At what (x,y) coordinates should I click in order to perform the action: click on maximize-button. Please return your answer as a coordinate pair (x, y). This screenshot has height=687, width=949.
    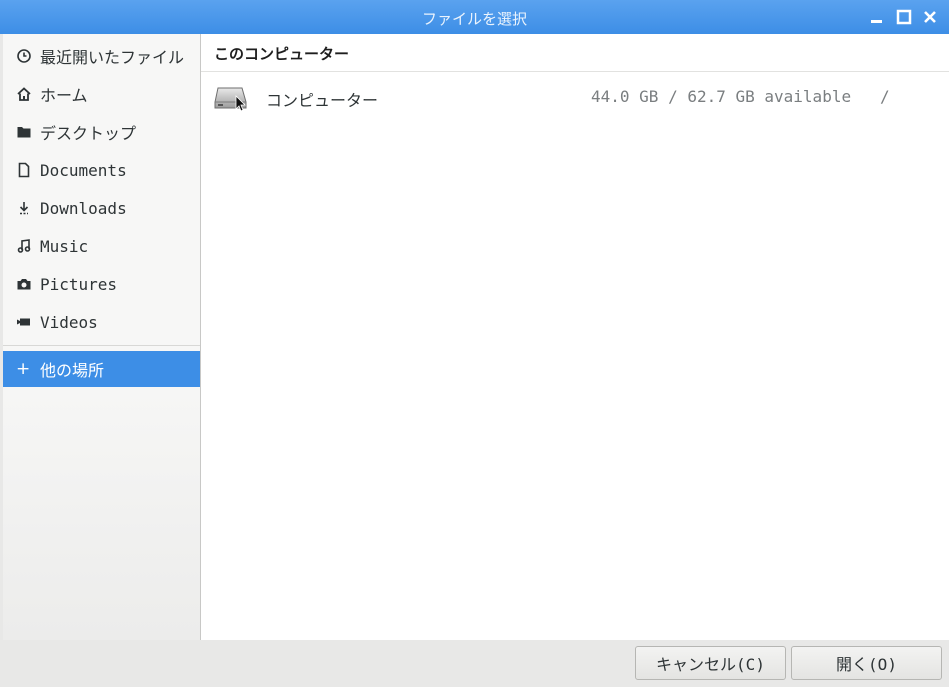
    Looking at the image, I should click on (904, 17).